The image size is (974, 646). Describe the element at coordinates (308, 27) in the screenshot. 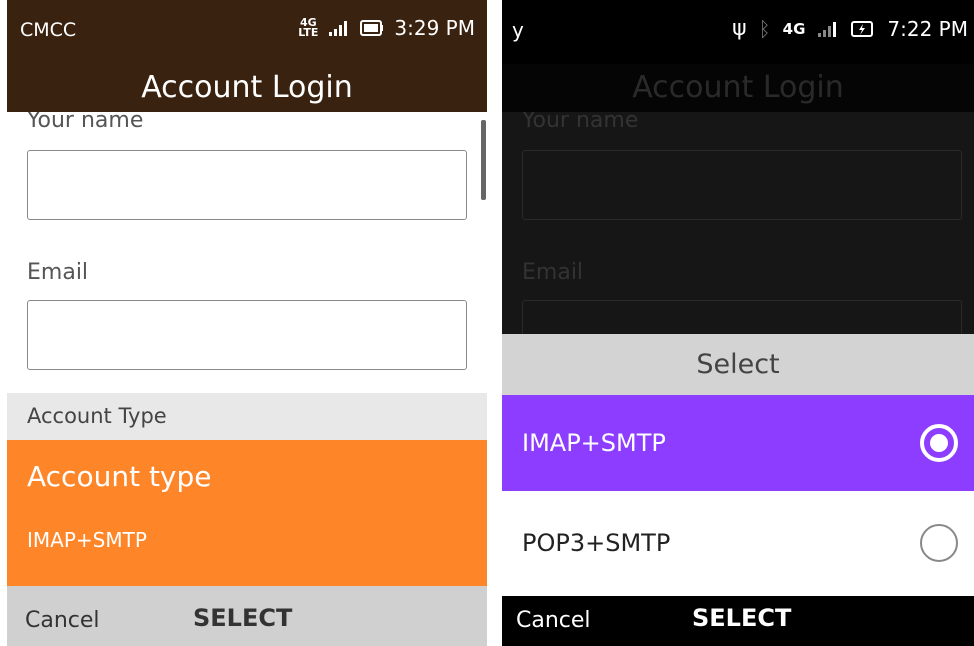

I see `network-4g-lte-icon: 4G LTE` at that location.